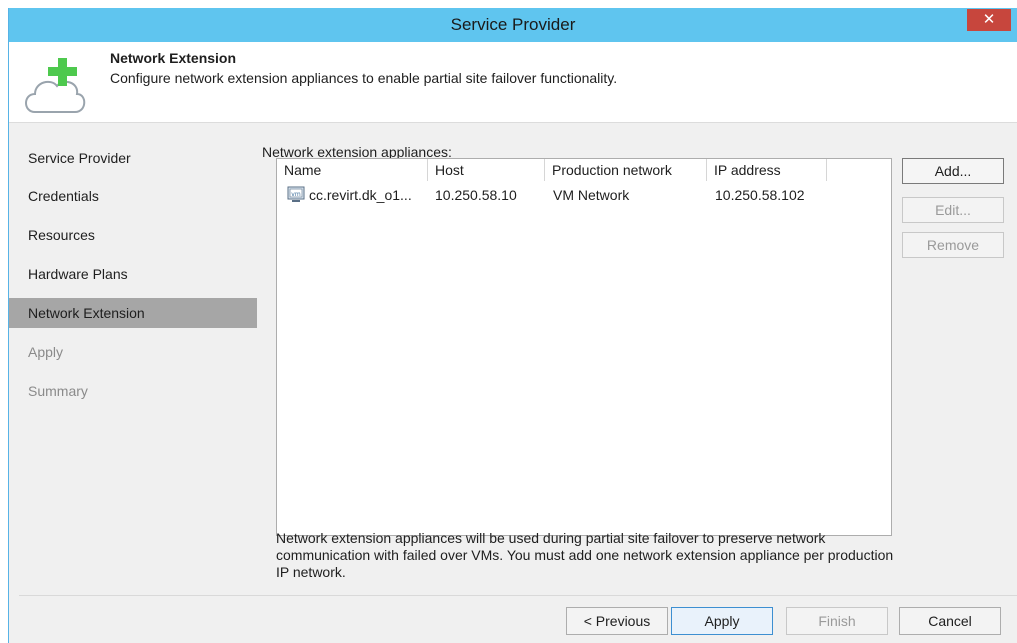  I want to click on close-button: ✕, so click(989, 20).